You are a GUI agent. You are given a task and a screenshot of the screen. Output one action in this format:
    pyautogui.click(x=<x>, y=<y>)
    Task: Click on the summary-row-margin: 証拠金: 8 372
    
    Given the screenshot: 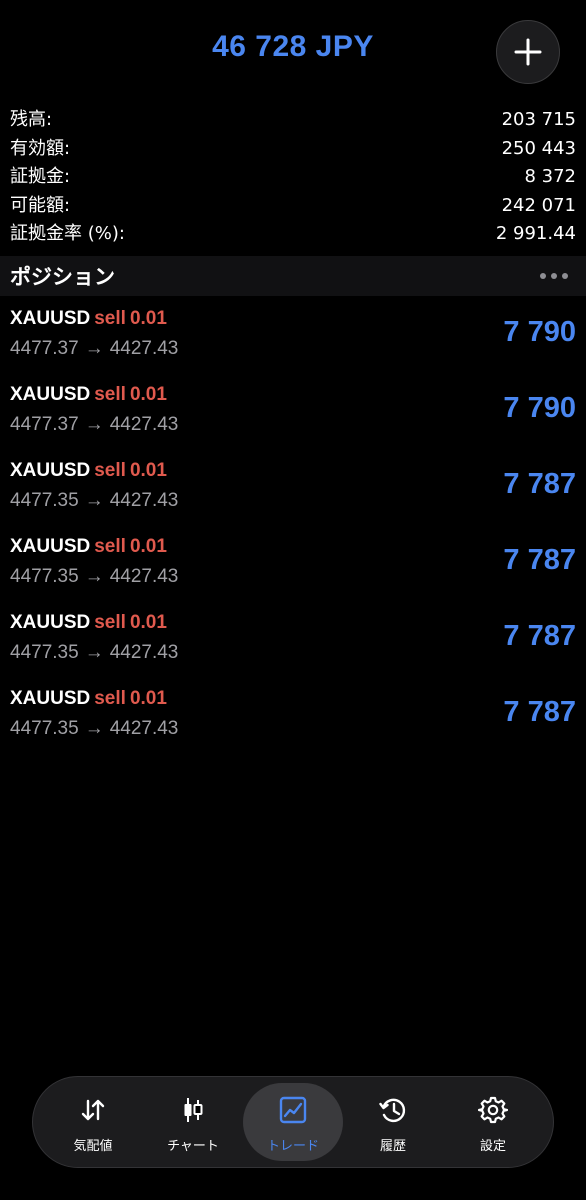 What is the action you would take?
    pyautogui.click(x=293, y=177)
    